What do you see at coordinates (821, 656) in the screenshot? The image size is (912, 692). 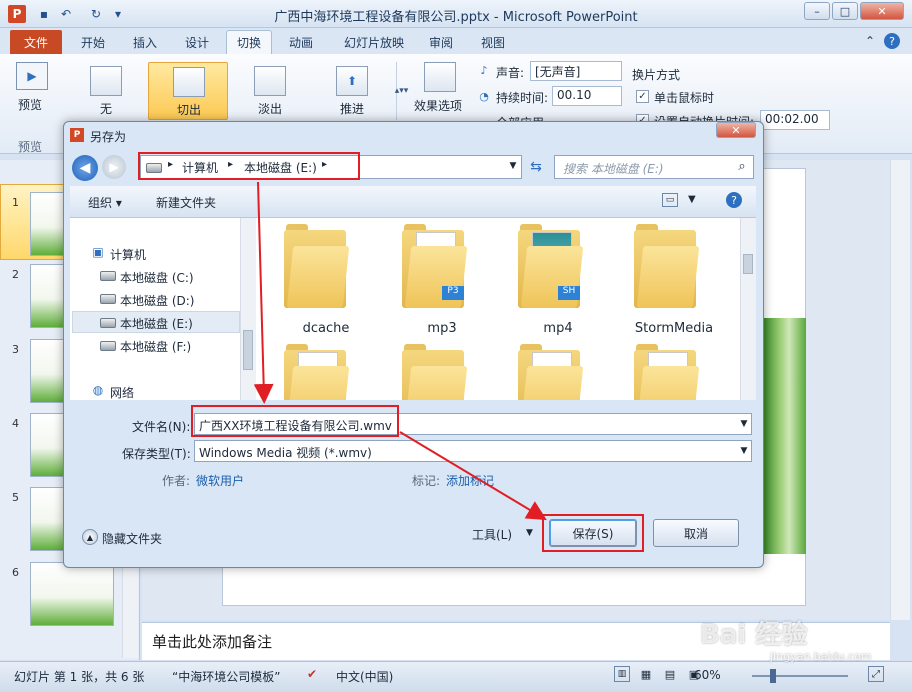 I see `watermark-url: jingyan.baidu.com` at bounding box center [821, 656].